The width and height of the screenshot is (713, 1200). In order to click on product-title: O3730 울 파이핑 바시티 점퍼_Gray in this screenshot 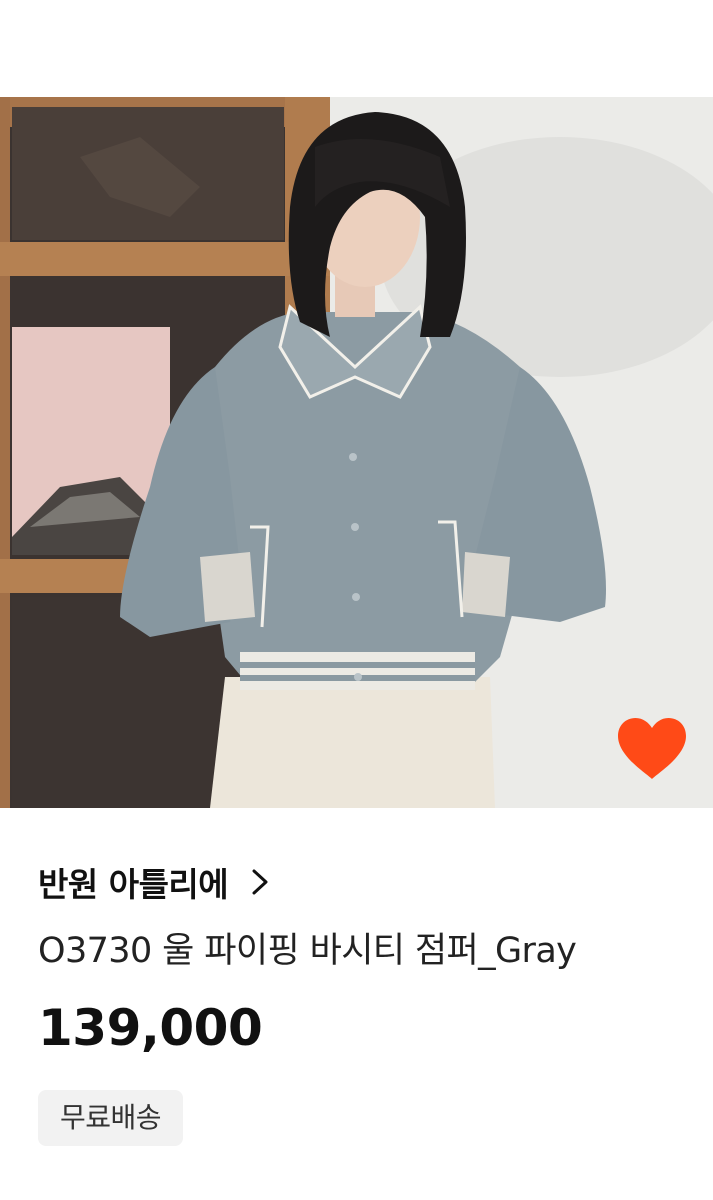, I will do `click(365, 951)`.